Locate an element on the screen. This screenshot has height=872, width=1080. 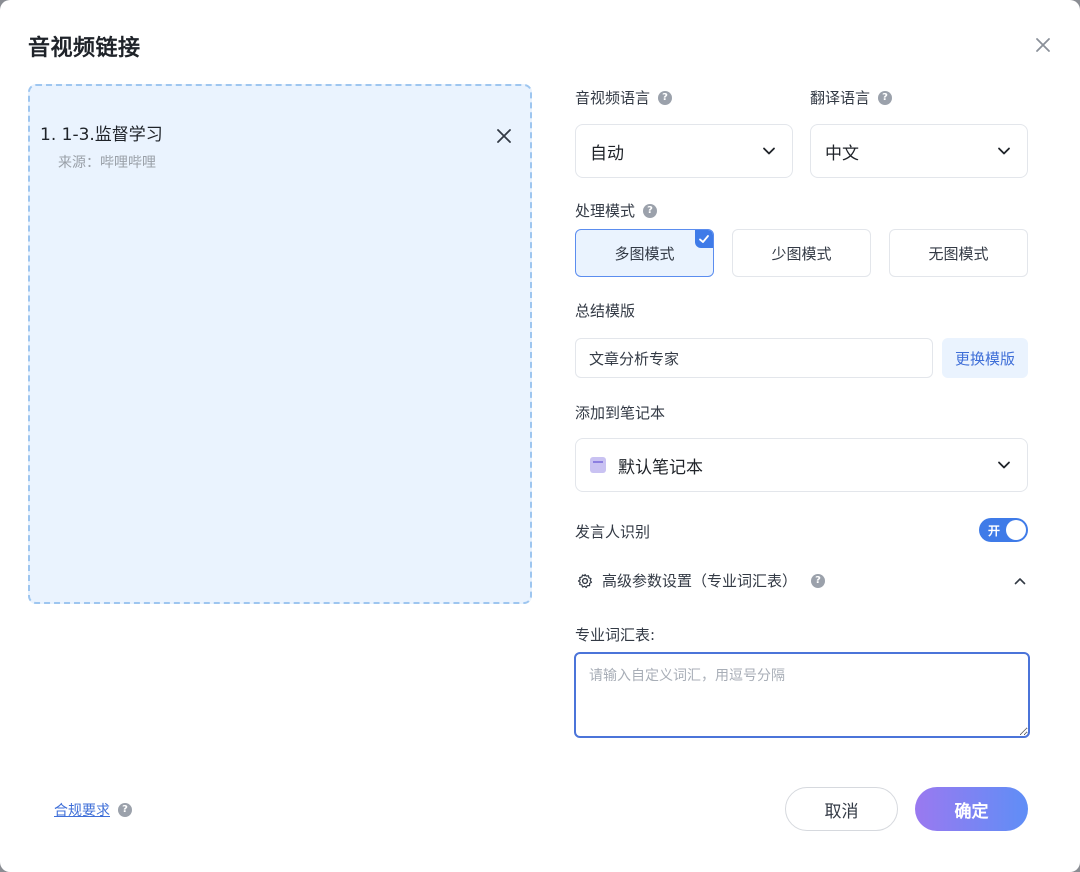
mode-option-label: 多图模式 is located at coordinates (644, 253).